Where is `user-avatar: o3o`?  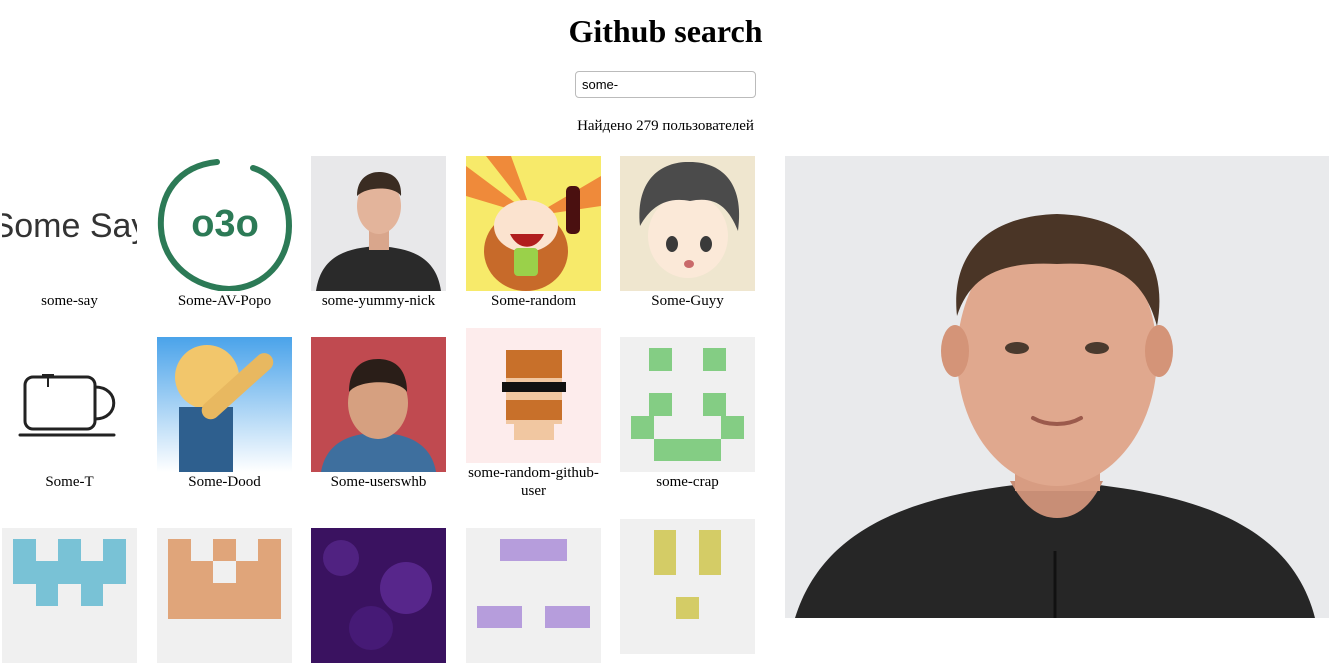 user-avatar: o3o is located at coordinates (224, 223).